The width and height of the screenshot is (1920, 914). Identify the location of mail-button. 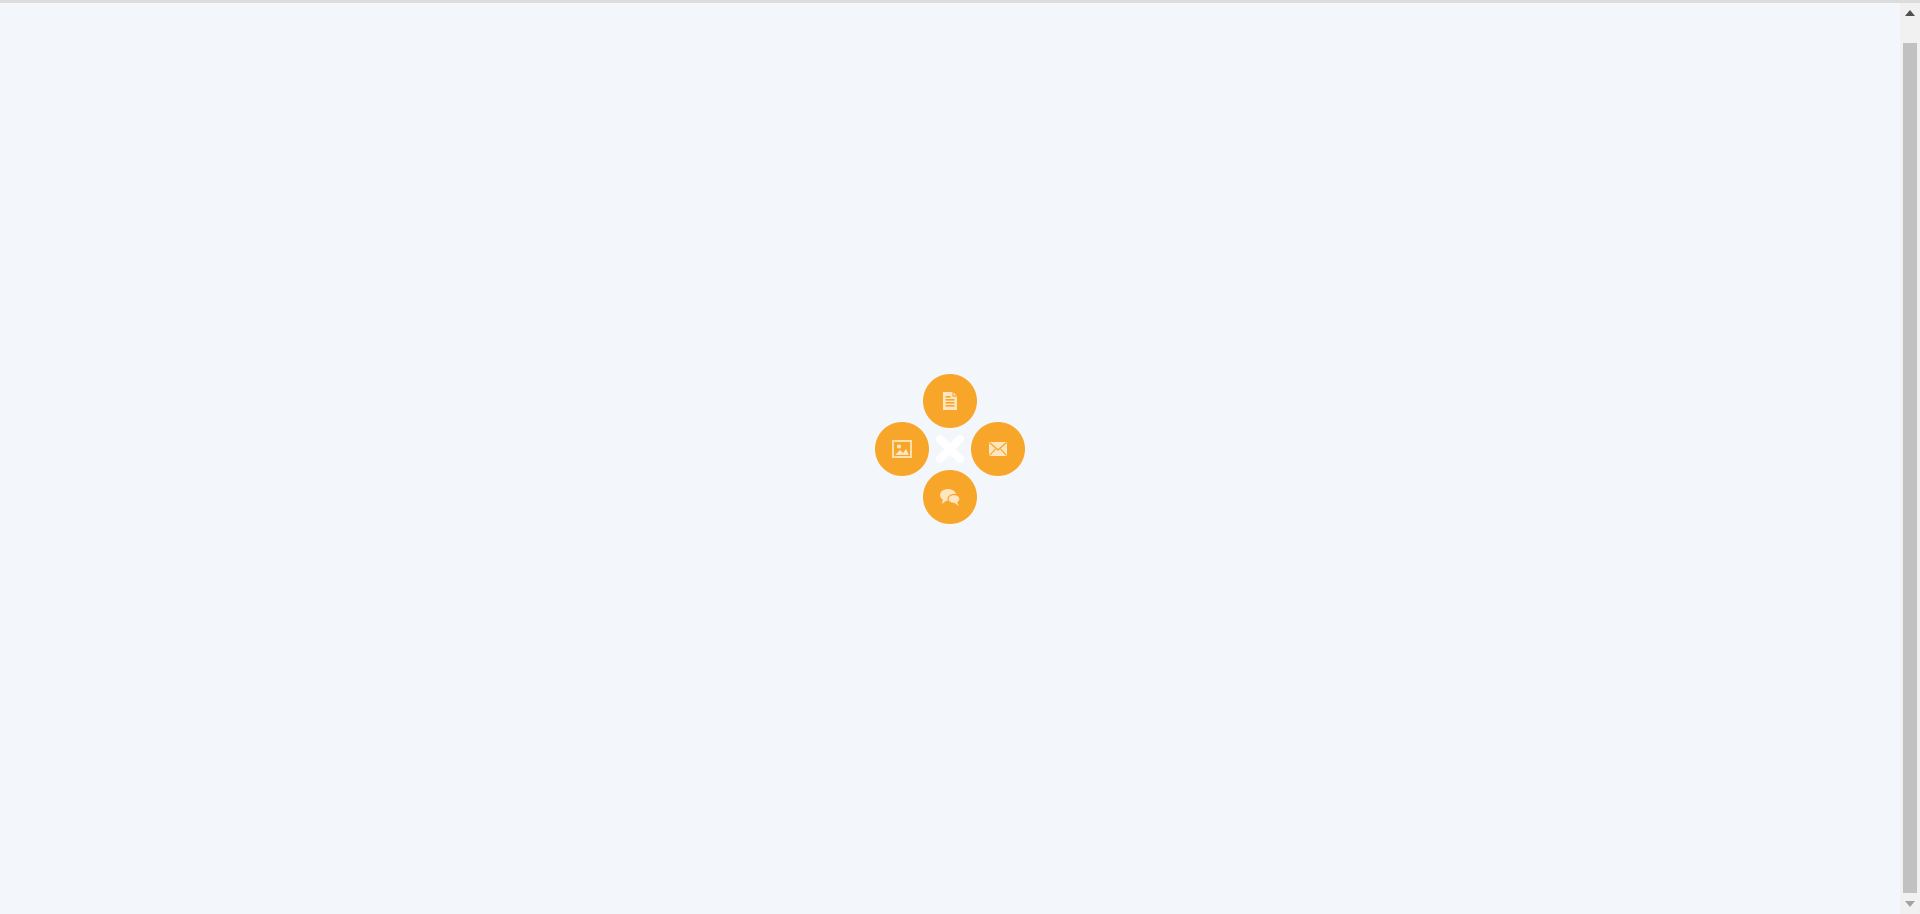
(998, 449).